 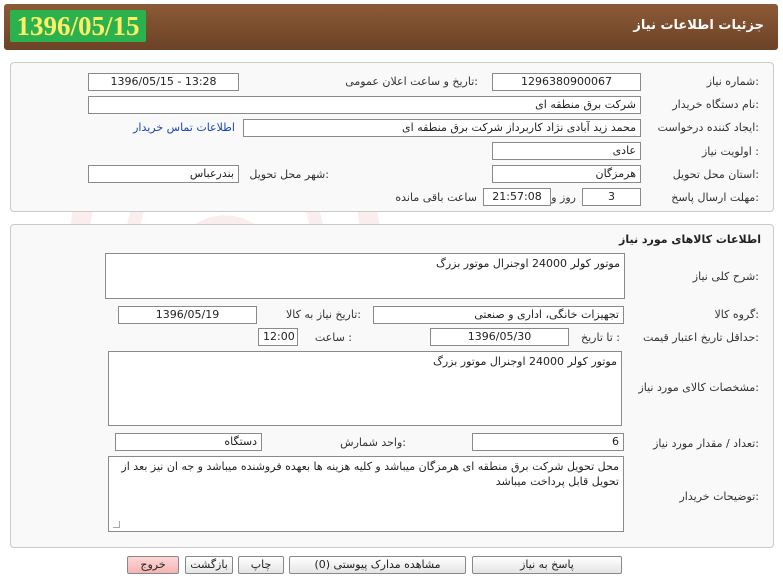 I want to click on delivery-city-field: بندرعباس, so click(x=163, y=174).